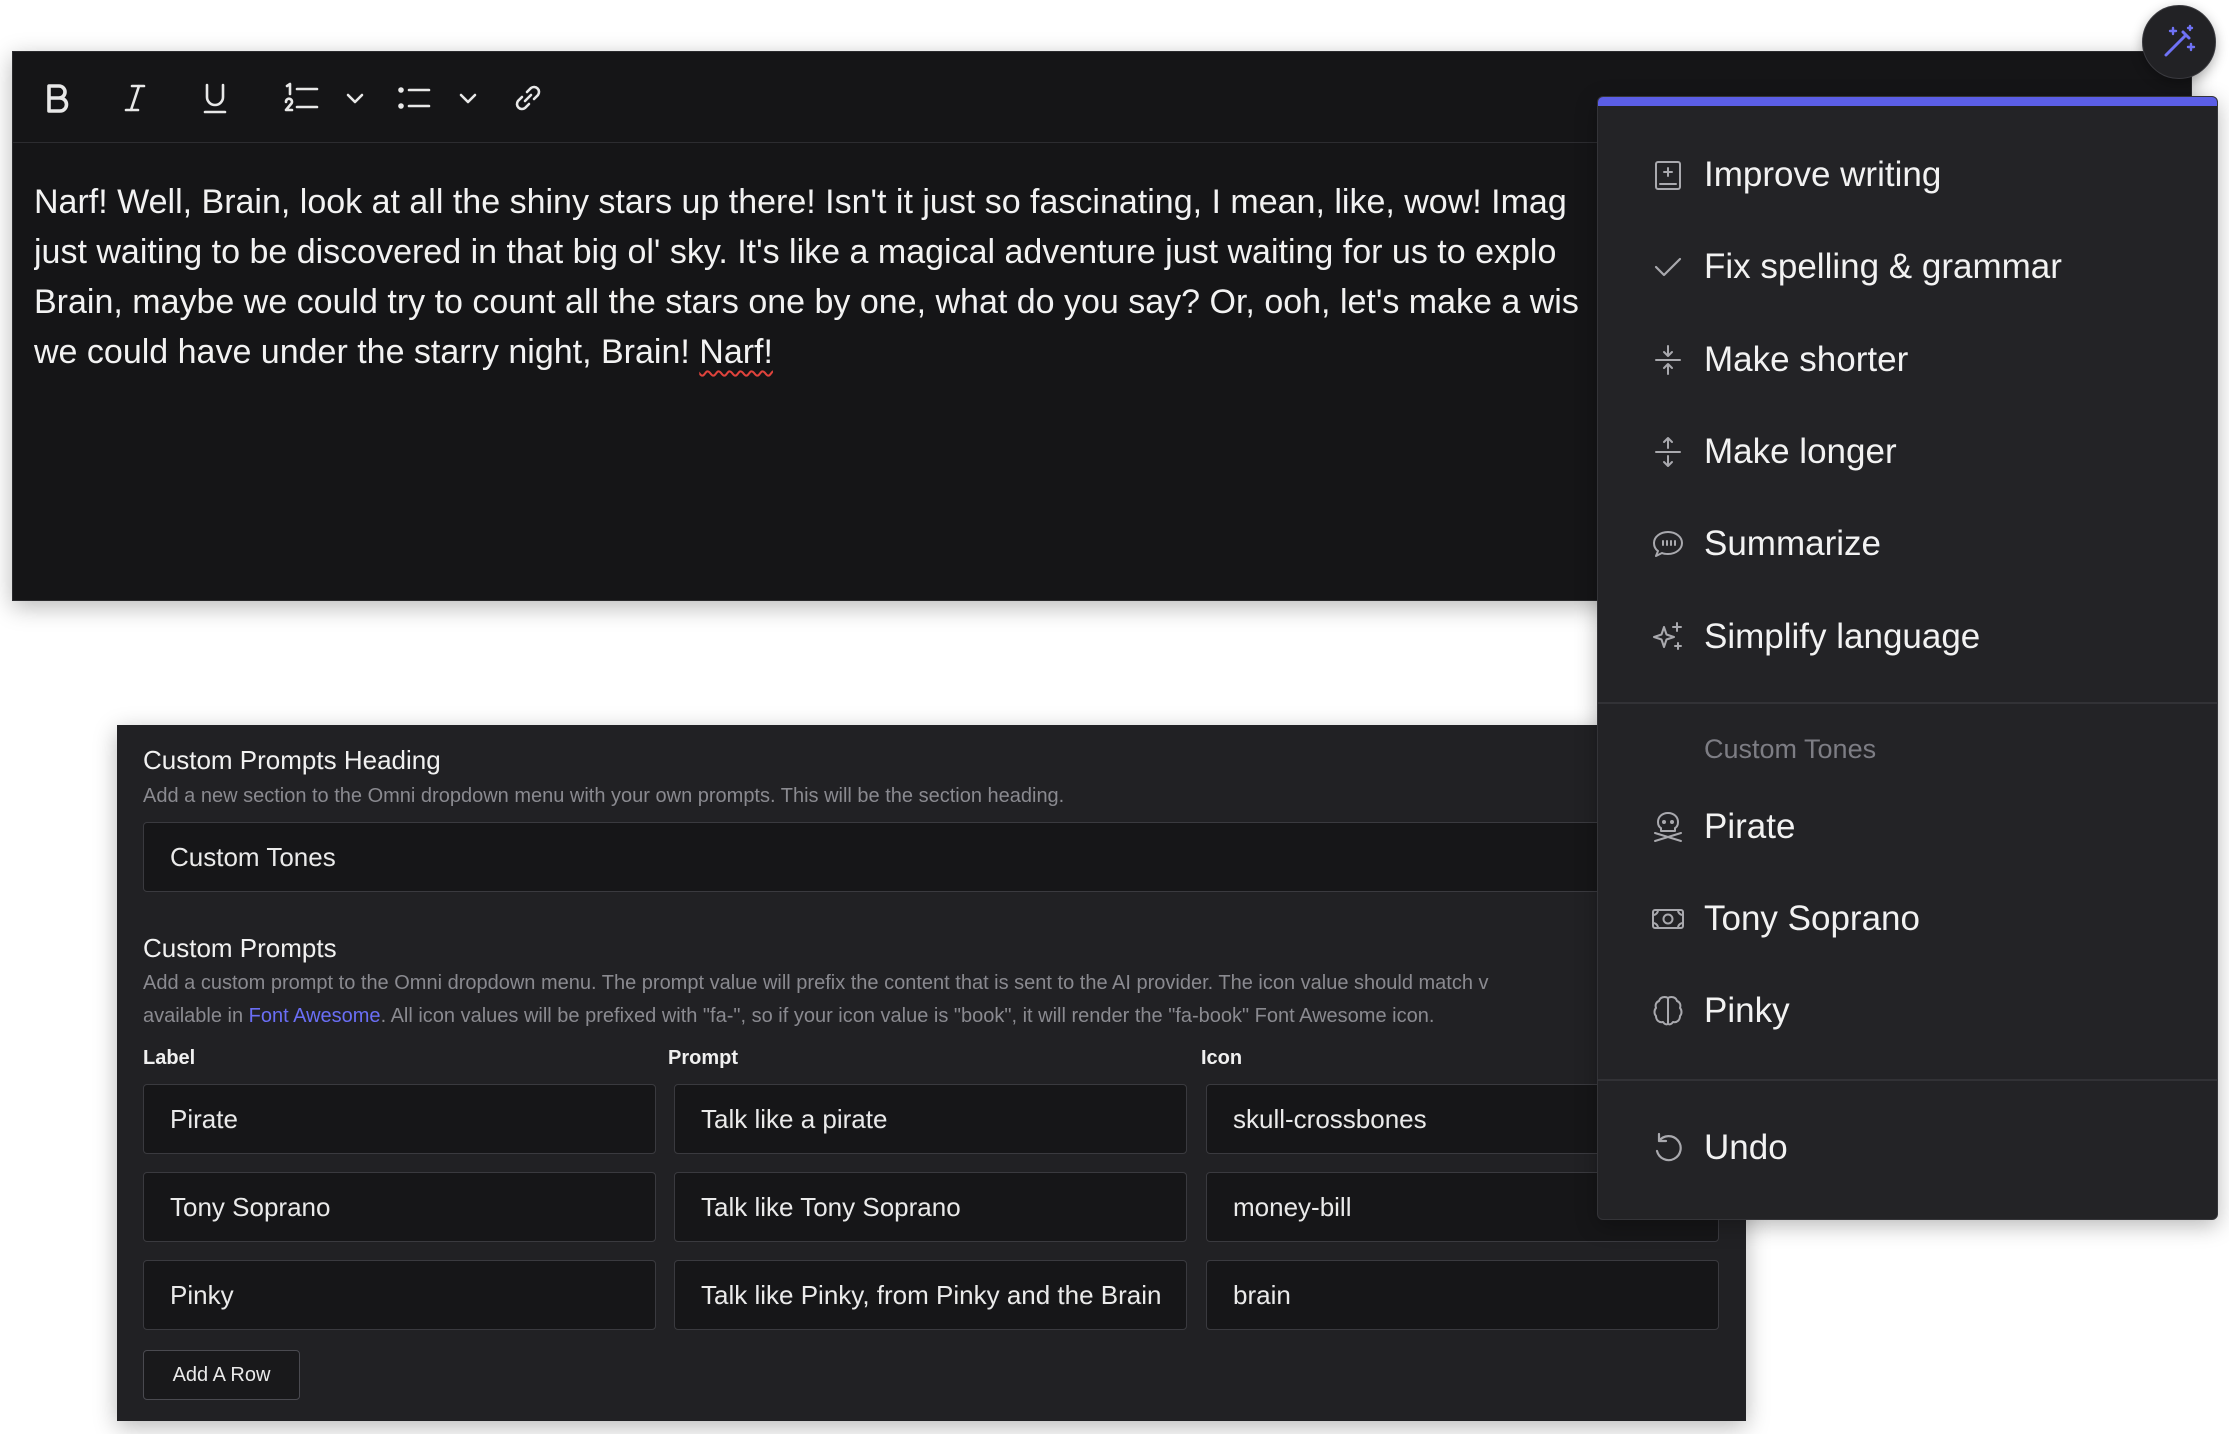  Describe the element at coordinates (315, 1016) in the screenshot. I see `font-awesome-link: Font Awesome` at that location.